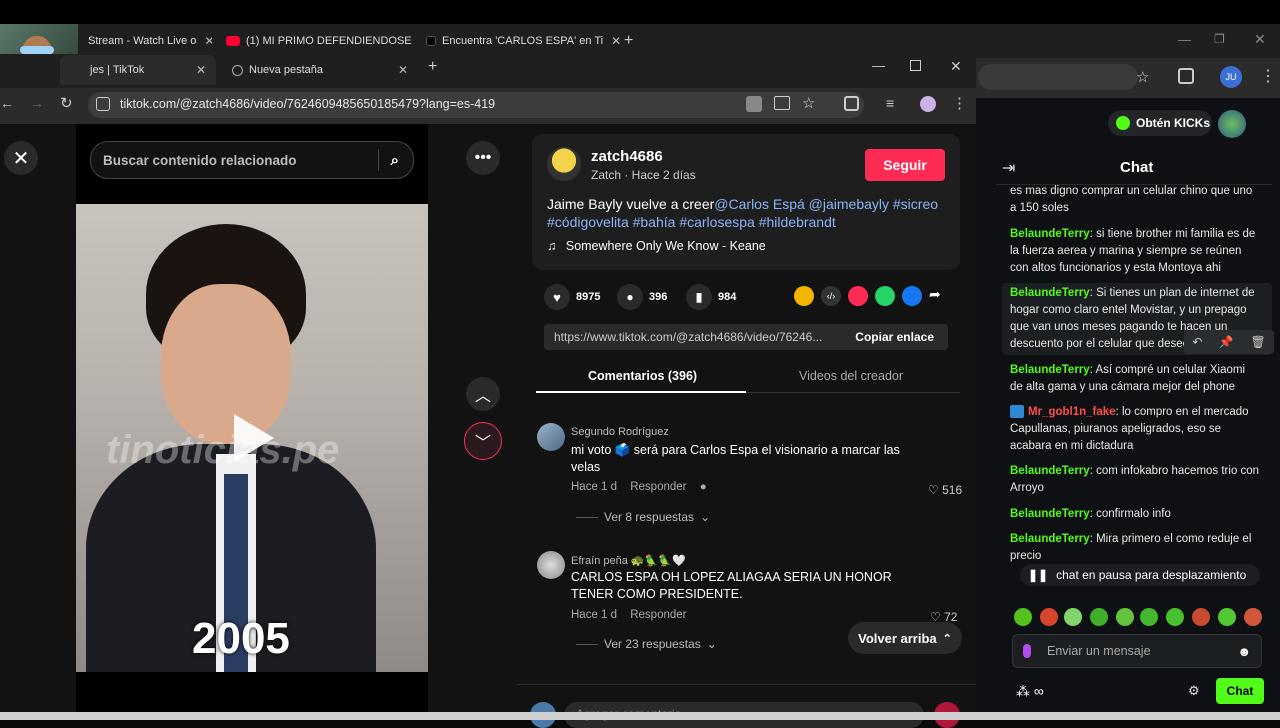 The image size is (1280, 728). Describe the element at coordinates (915, 65) in the screenshot. I see `maximize-icon` at that location.